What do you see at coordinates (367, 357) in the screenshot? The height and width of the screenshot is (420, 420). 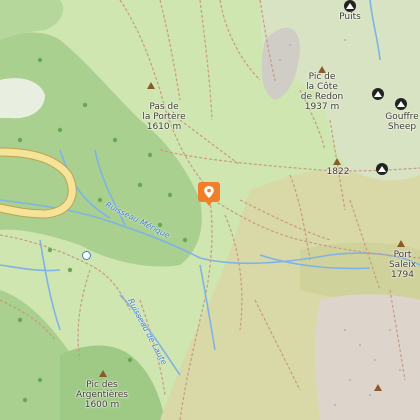 I see `rock-area` at bounding box center [367, 357].